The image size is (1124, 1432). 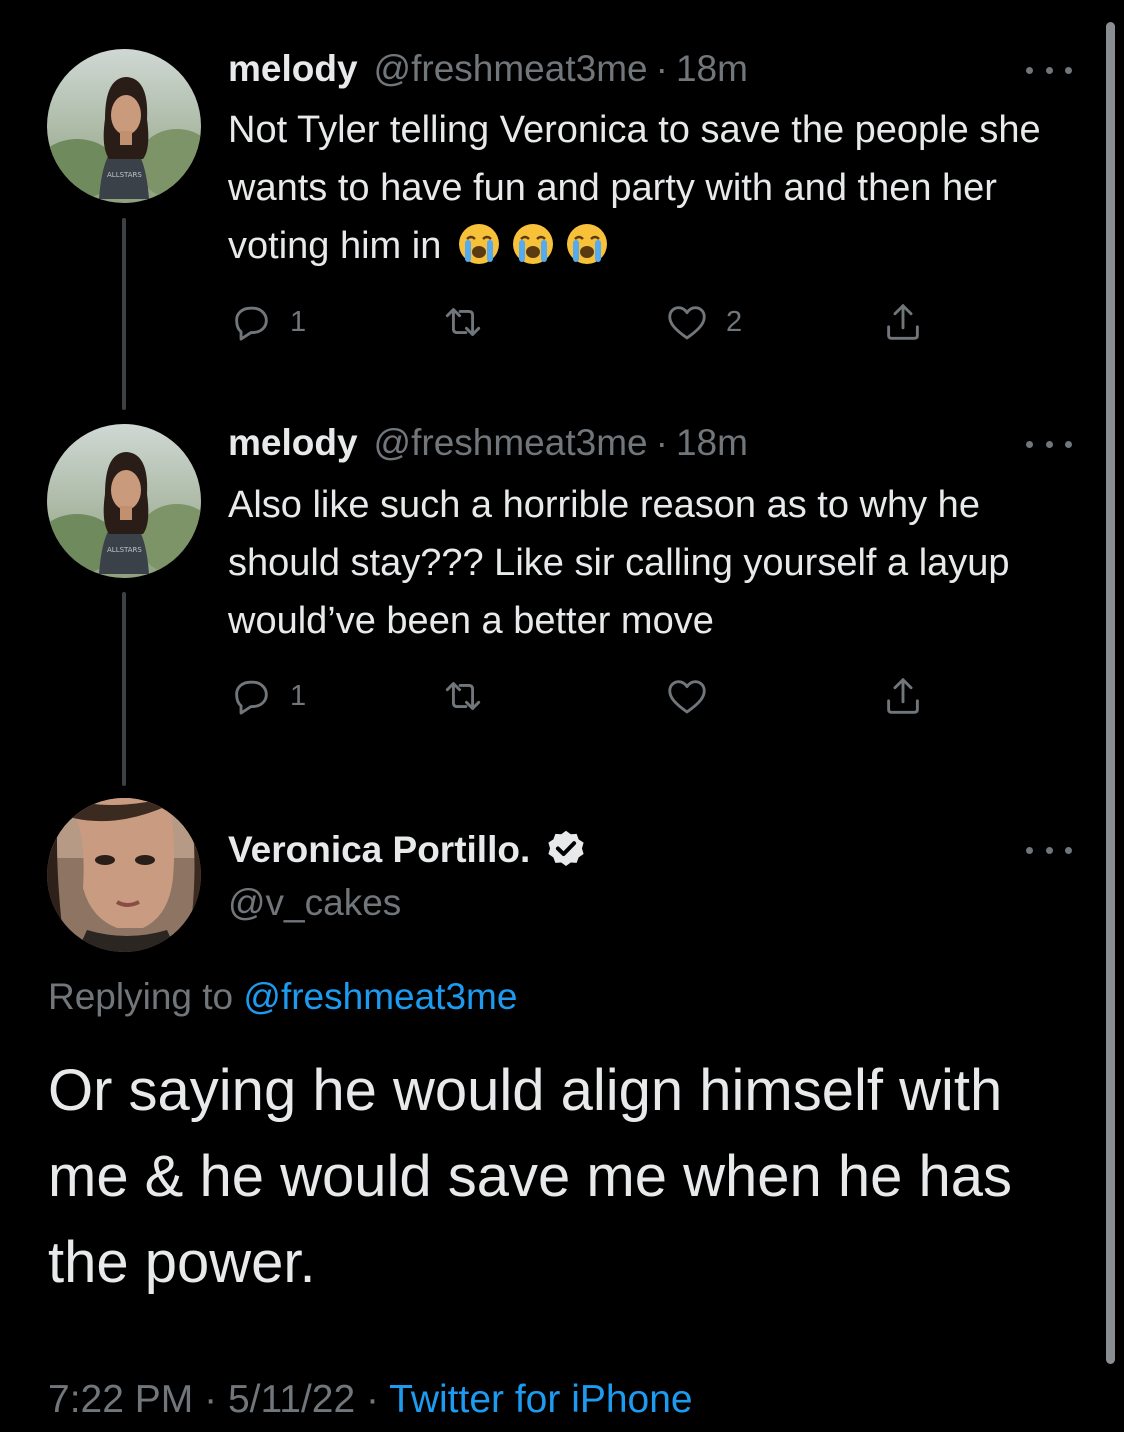 What do you see at coordinates (314, 903) in the screenshot?
I see `main-handle: @v_cakes` at bounding box center [314, 903].